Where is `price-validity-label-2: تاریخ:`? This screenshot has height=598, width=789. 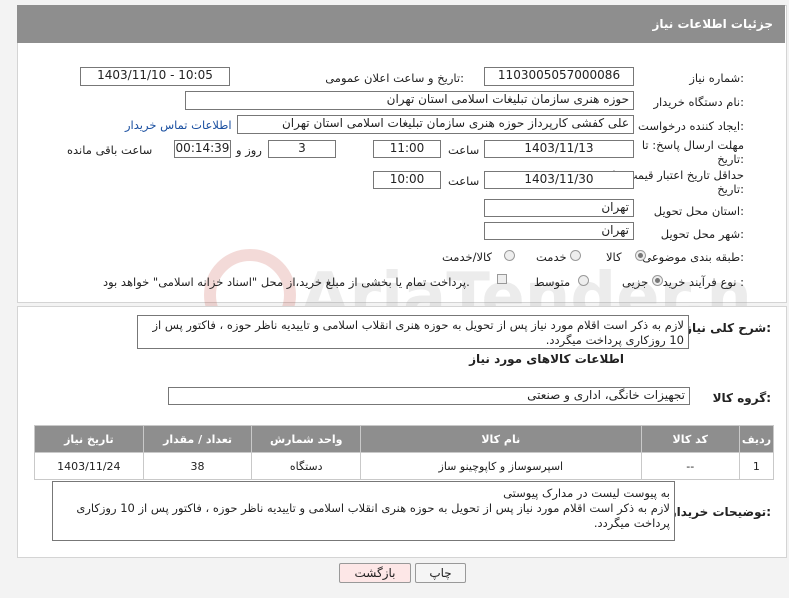
price-validity-label-2: تاریخ: is located at coordinates (730, 189).